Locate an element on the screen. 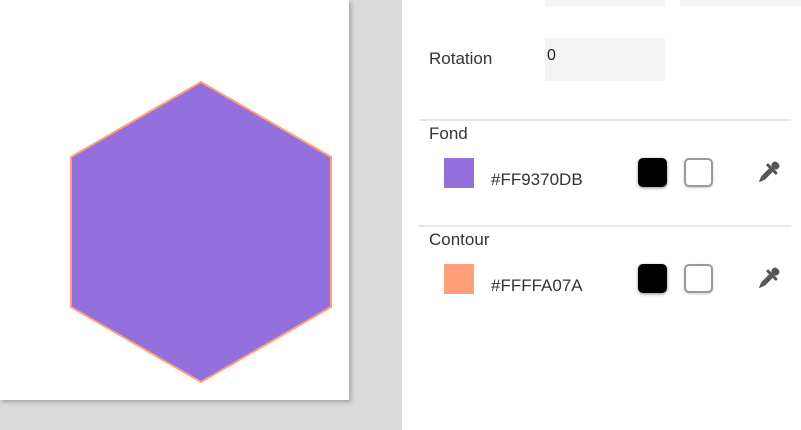 This screenshot has width=801, height=430. stroke-color-swatch is located at coordinates (459, 279).